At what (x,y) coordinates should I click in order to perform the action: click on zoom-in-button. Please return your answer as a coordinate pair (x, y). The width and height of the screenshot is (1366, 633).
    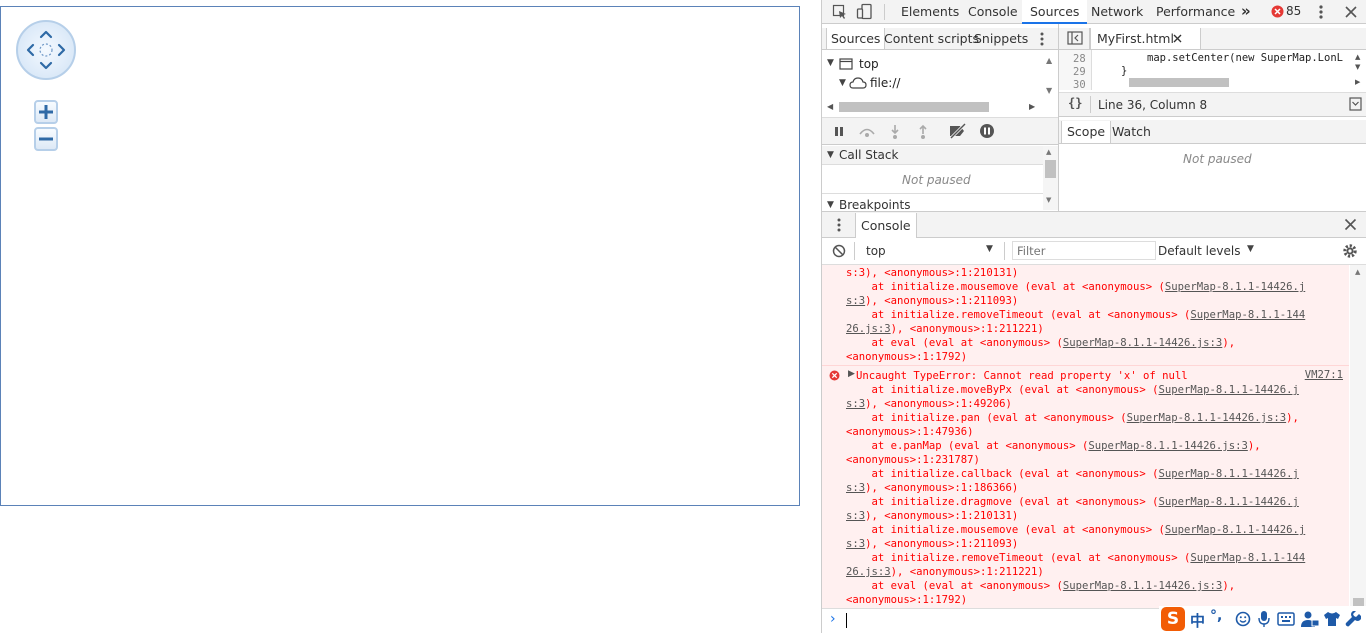
    Looking at the image, I should click on (46, 112).